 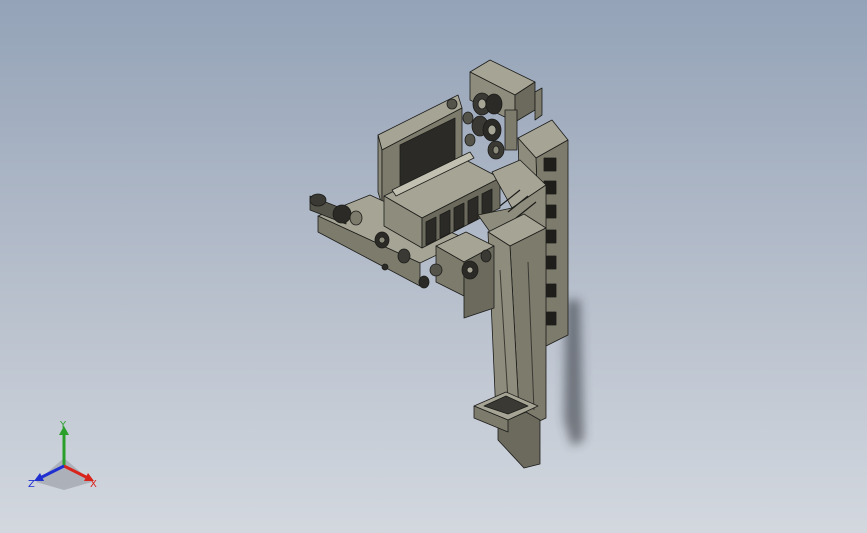 I want to click on z-axis-label: Z, so click(x=31, y=484).